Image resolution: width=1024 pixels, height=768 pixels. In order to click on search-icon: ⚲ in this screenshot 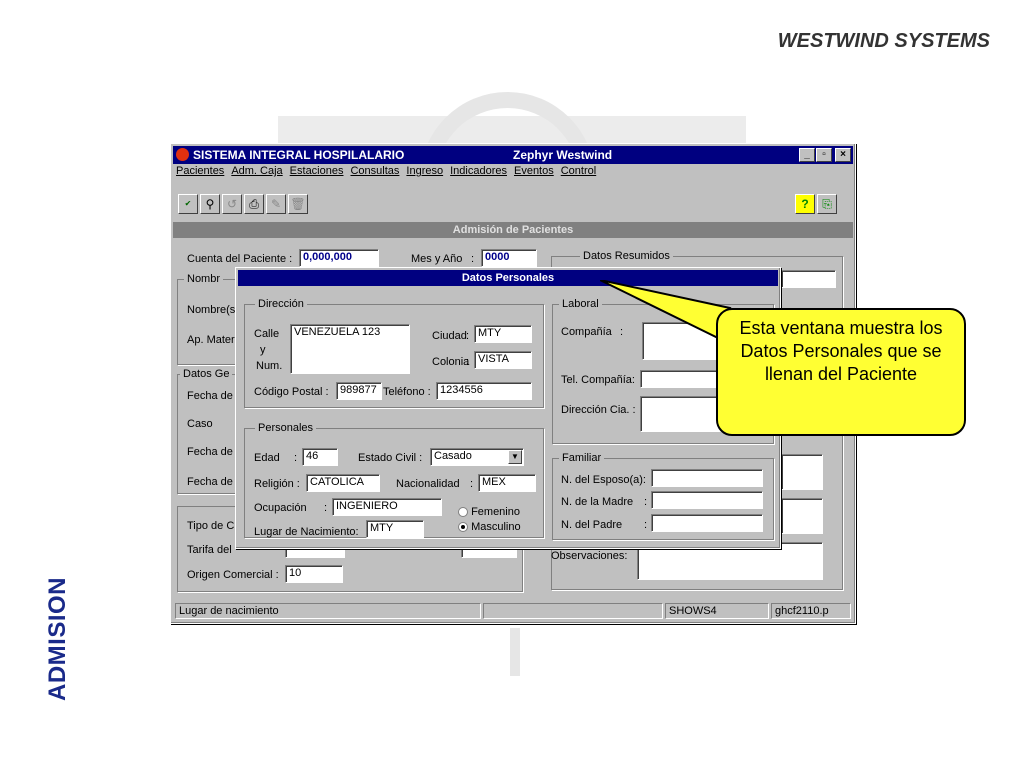, I will do `click(210, 204)`.